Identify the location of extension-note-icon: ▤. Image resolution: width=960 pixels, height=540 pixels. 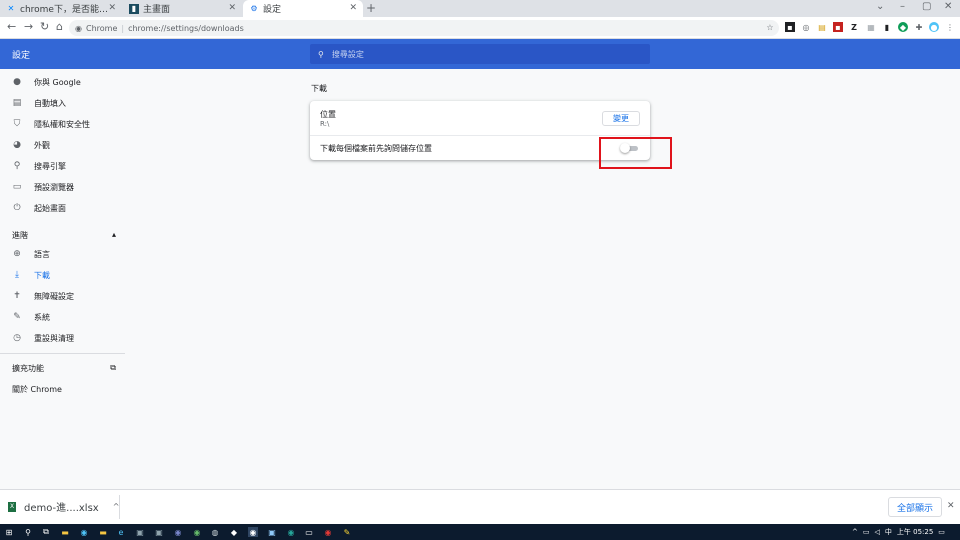
(822, 27).